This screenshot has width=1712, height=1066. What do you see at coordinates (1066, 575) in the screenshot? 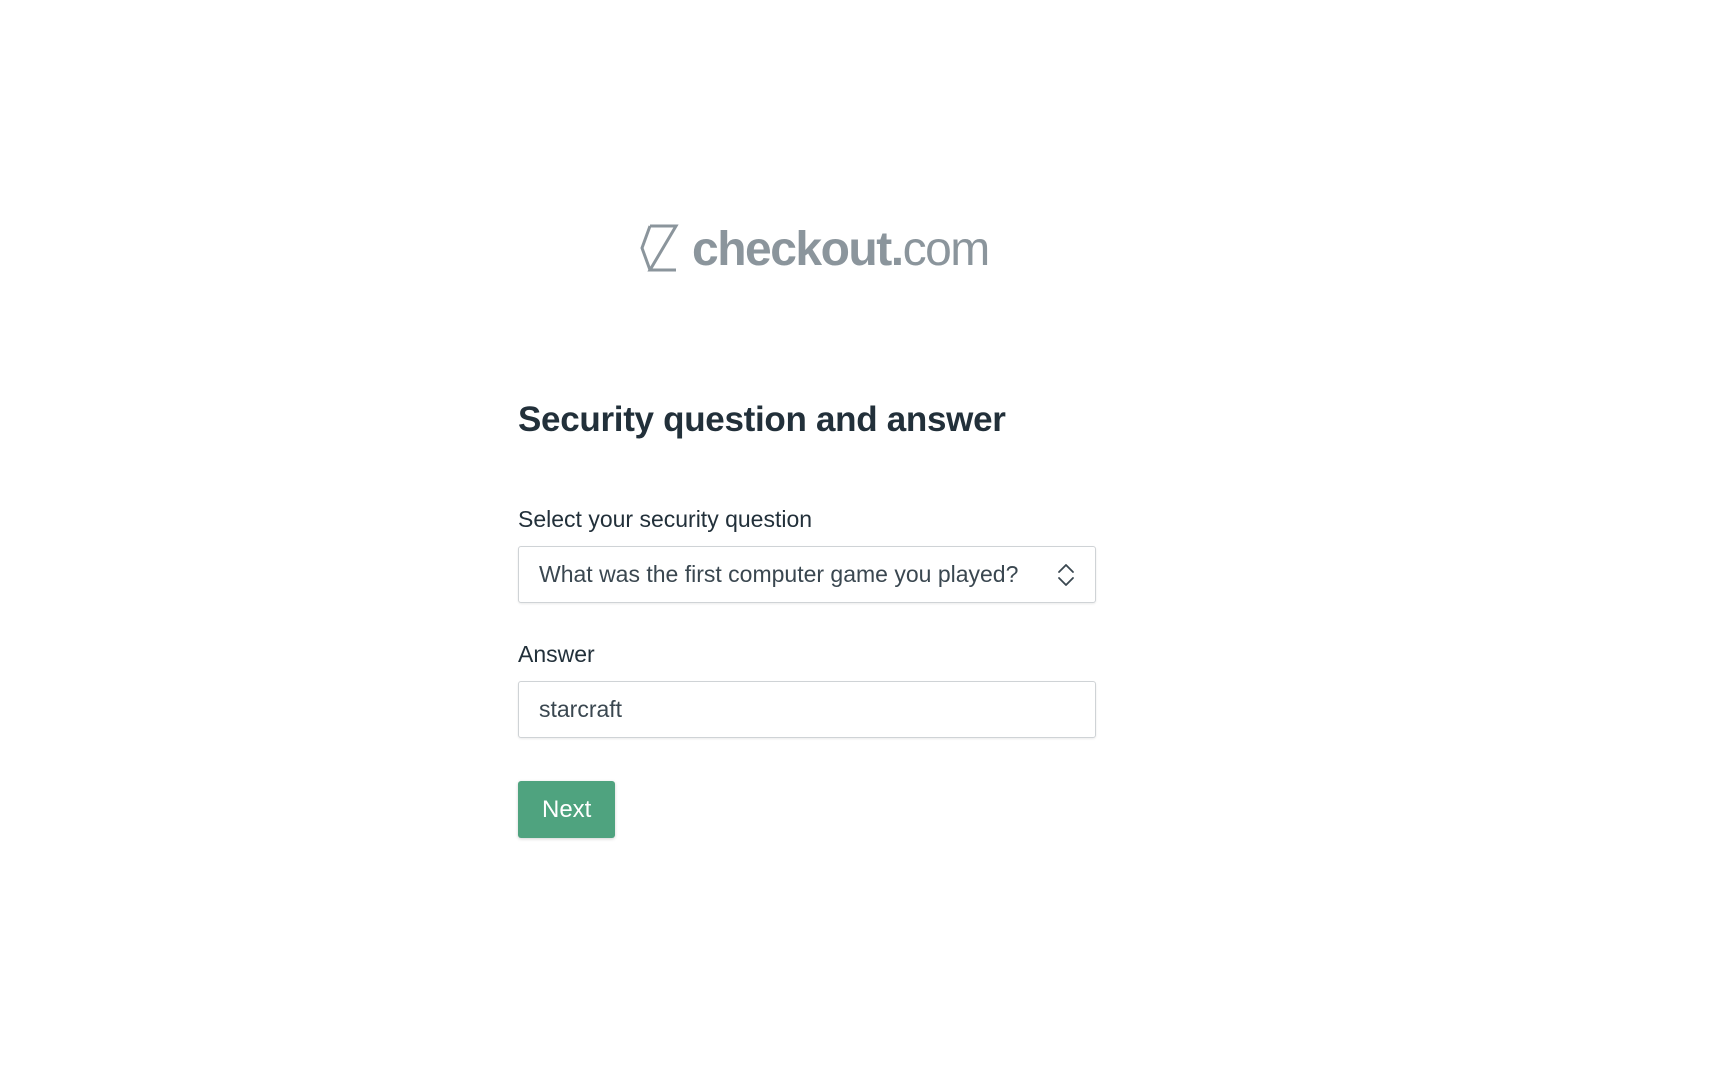
I see `chevron-up-down-icon` at bounding box center [1066, 575].